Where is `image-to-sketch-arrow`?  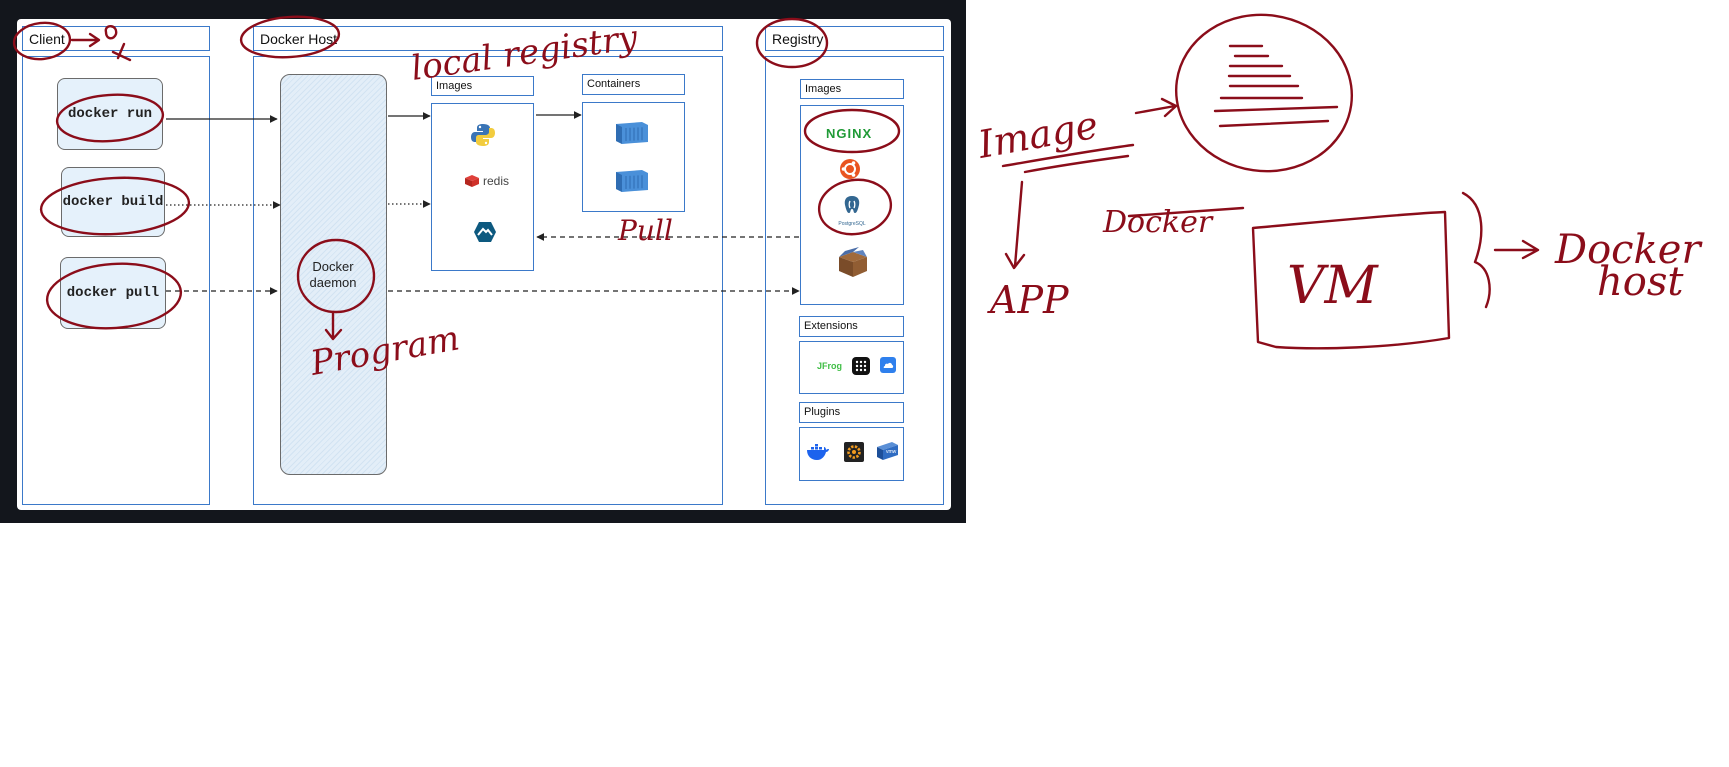
image-to-sketch-arrow is located at coordinates (1156, 107).